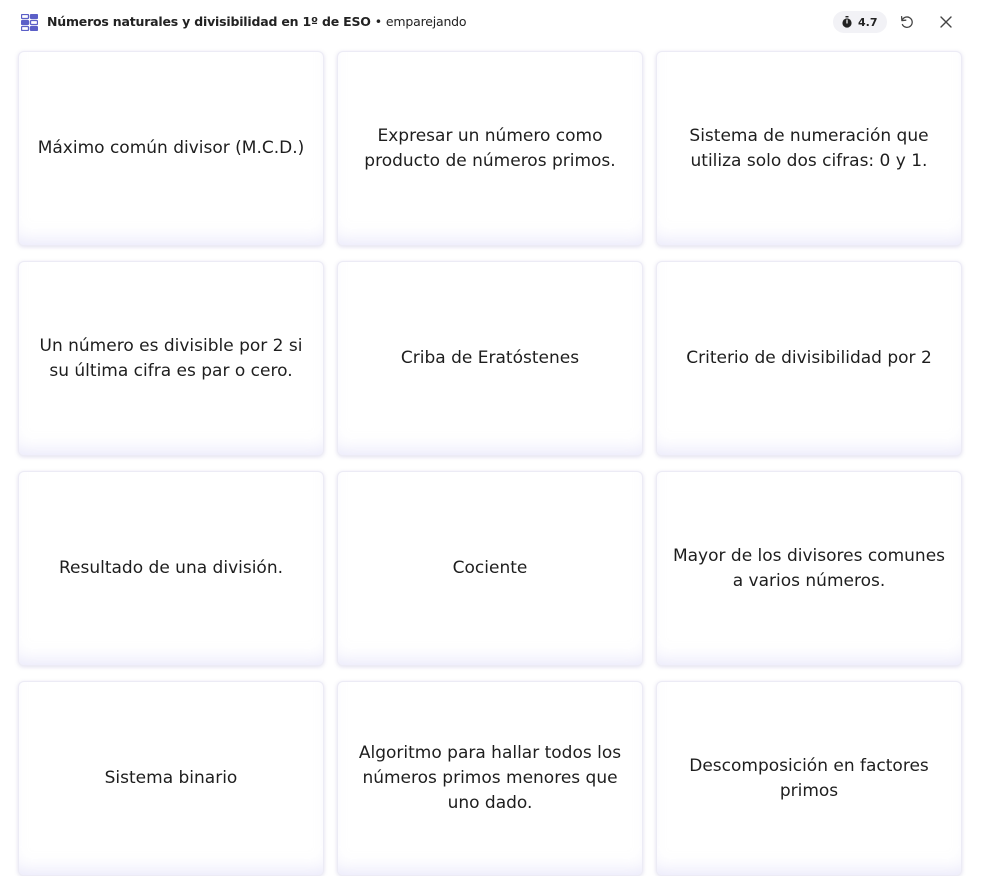 The height and width of the screenshot is (876, 986). I want to click on match-card: Resultado de una división., so click(171, 568).